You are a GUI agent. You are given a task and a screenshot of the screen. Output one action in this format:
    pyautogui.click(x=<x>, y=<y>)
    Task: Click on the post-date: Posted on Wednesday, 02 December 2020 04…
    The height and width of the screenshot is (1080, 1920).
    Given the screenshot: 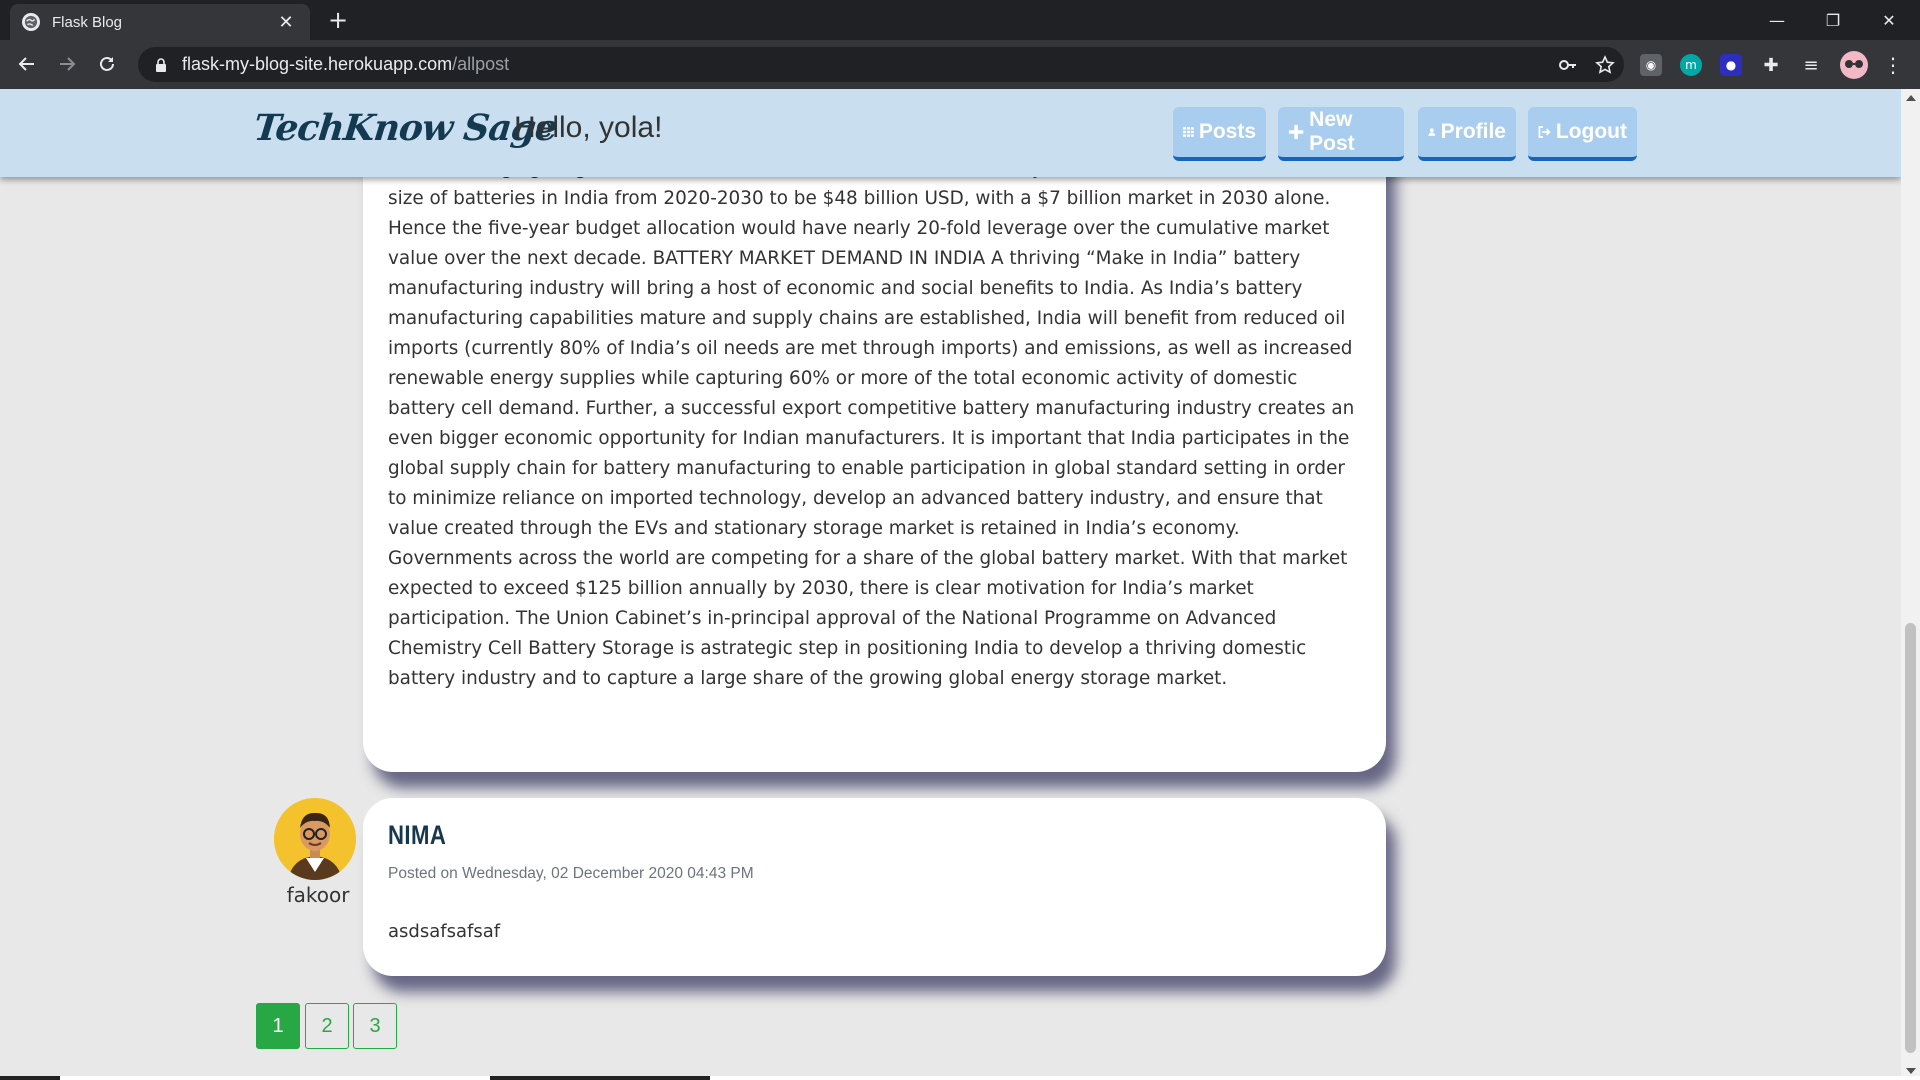 What is the action you would take?
    pyautogui.click(x=571, y=873)
    